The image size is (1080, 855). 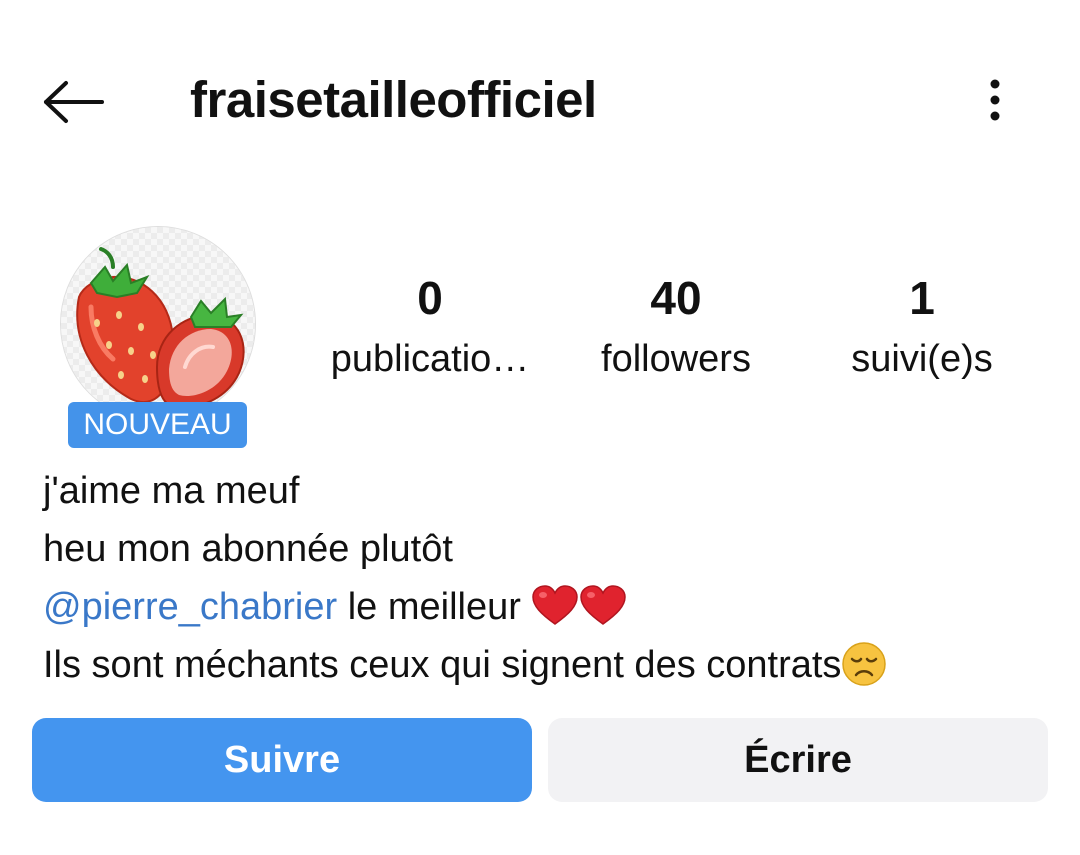 What do you see at coordinates (676, 359) in the screenshot?
I see `stat-followers-label: followers` at bounding box center [676, 359].